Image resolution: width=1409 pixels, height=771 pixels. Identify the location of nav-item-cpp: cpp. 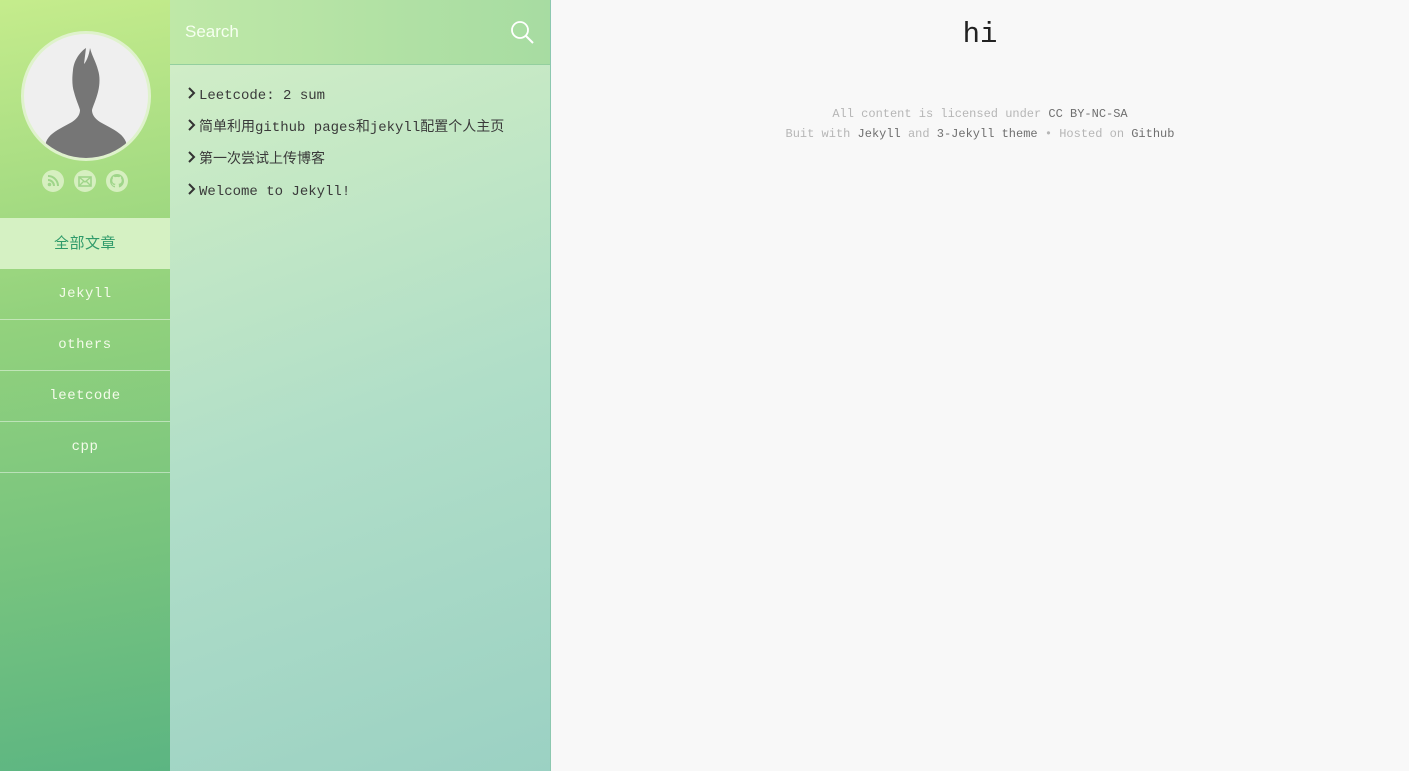
(85, 447).